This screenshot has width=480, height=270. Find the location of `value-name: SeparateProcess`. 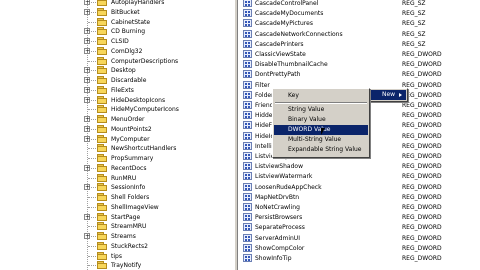

value-name: SeparateProcess is located at coordinates (280, 228).